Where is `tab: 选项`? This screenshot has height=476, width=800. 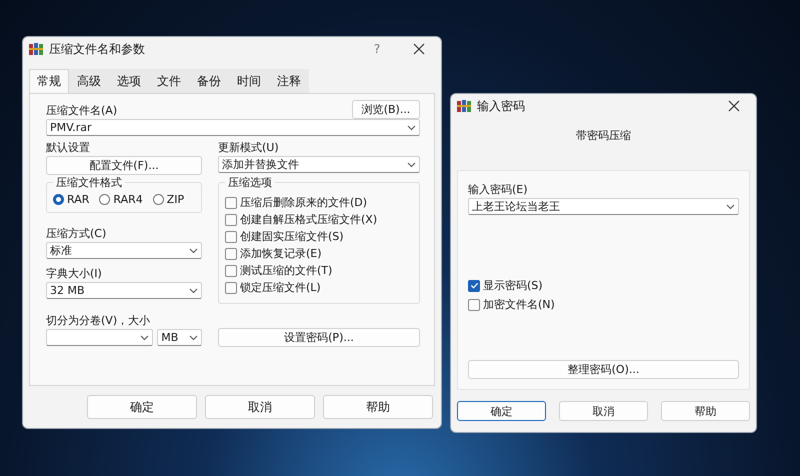 tab: 选项 is located at coordinates (129, 81).